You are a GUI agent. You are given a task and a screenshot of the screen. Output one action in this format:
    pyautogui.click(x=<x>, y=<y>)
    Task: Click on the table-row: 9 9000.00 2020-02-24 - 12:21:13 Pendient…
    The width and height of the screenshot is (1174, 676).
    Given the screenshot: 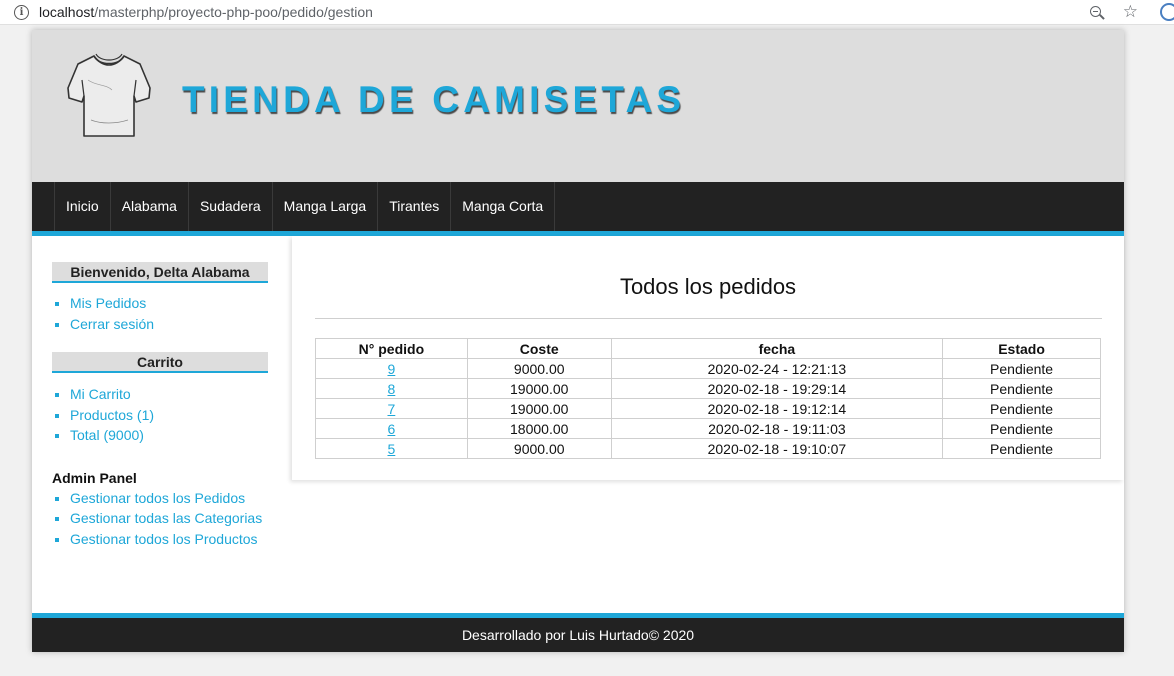 What is the action you would take?
    pyautogui.click(x=708, y=368)
    